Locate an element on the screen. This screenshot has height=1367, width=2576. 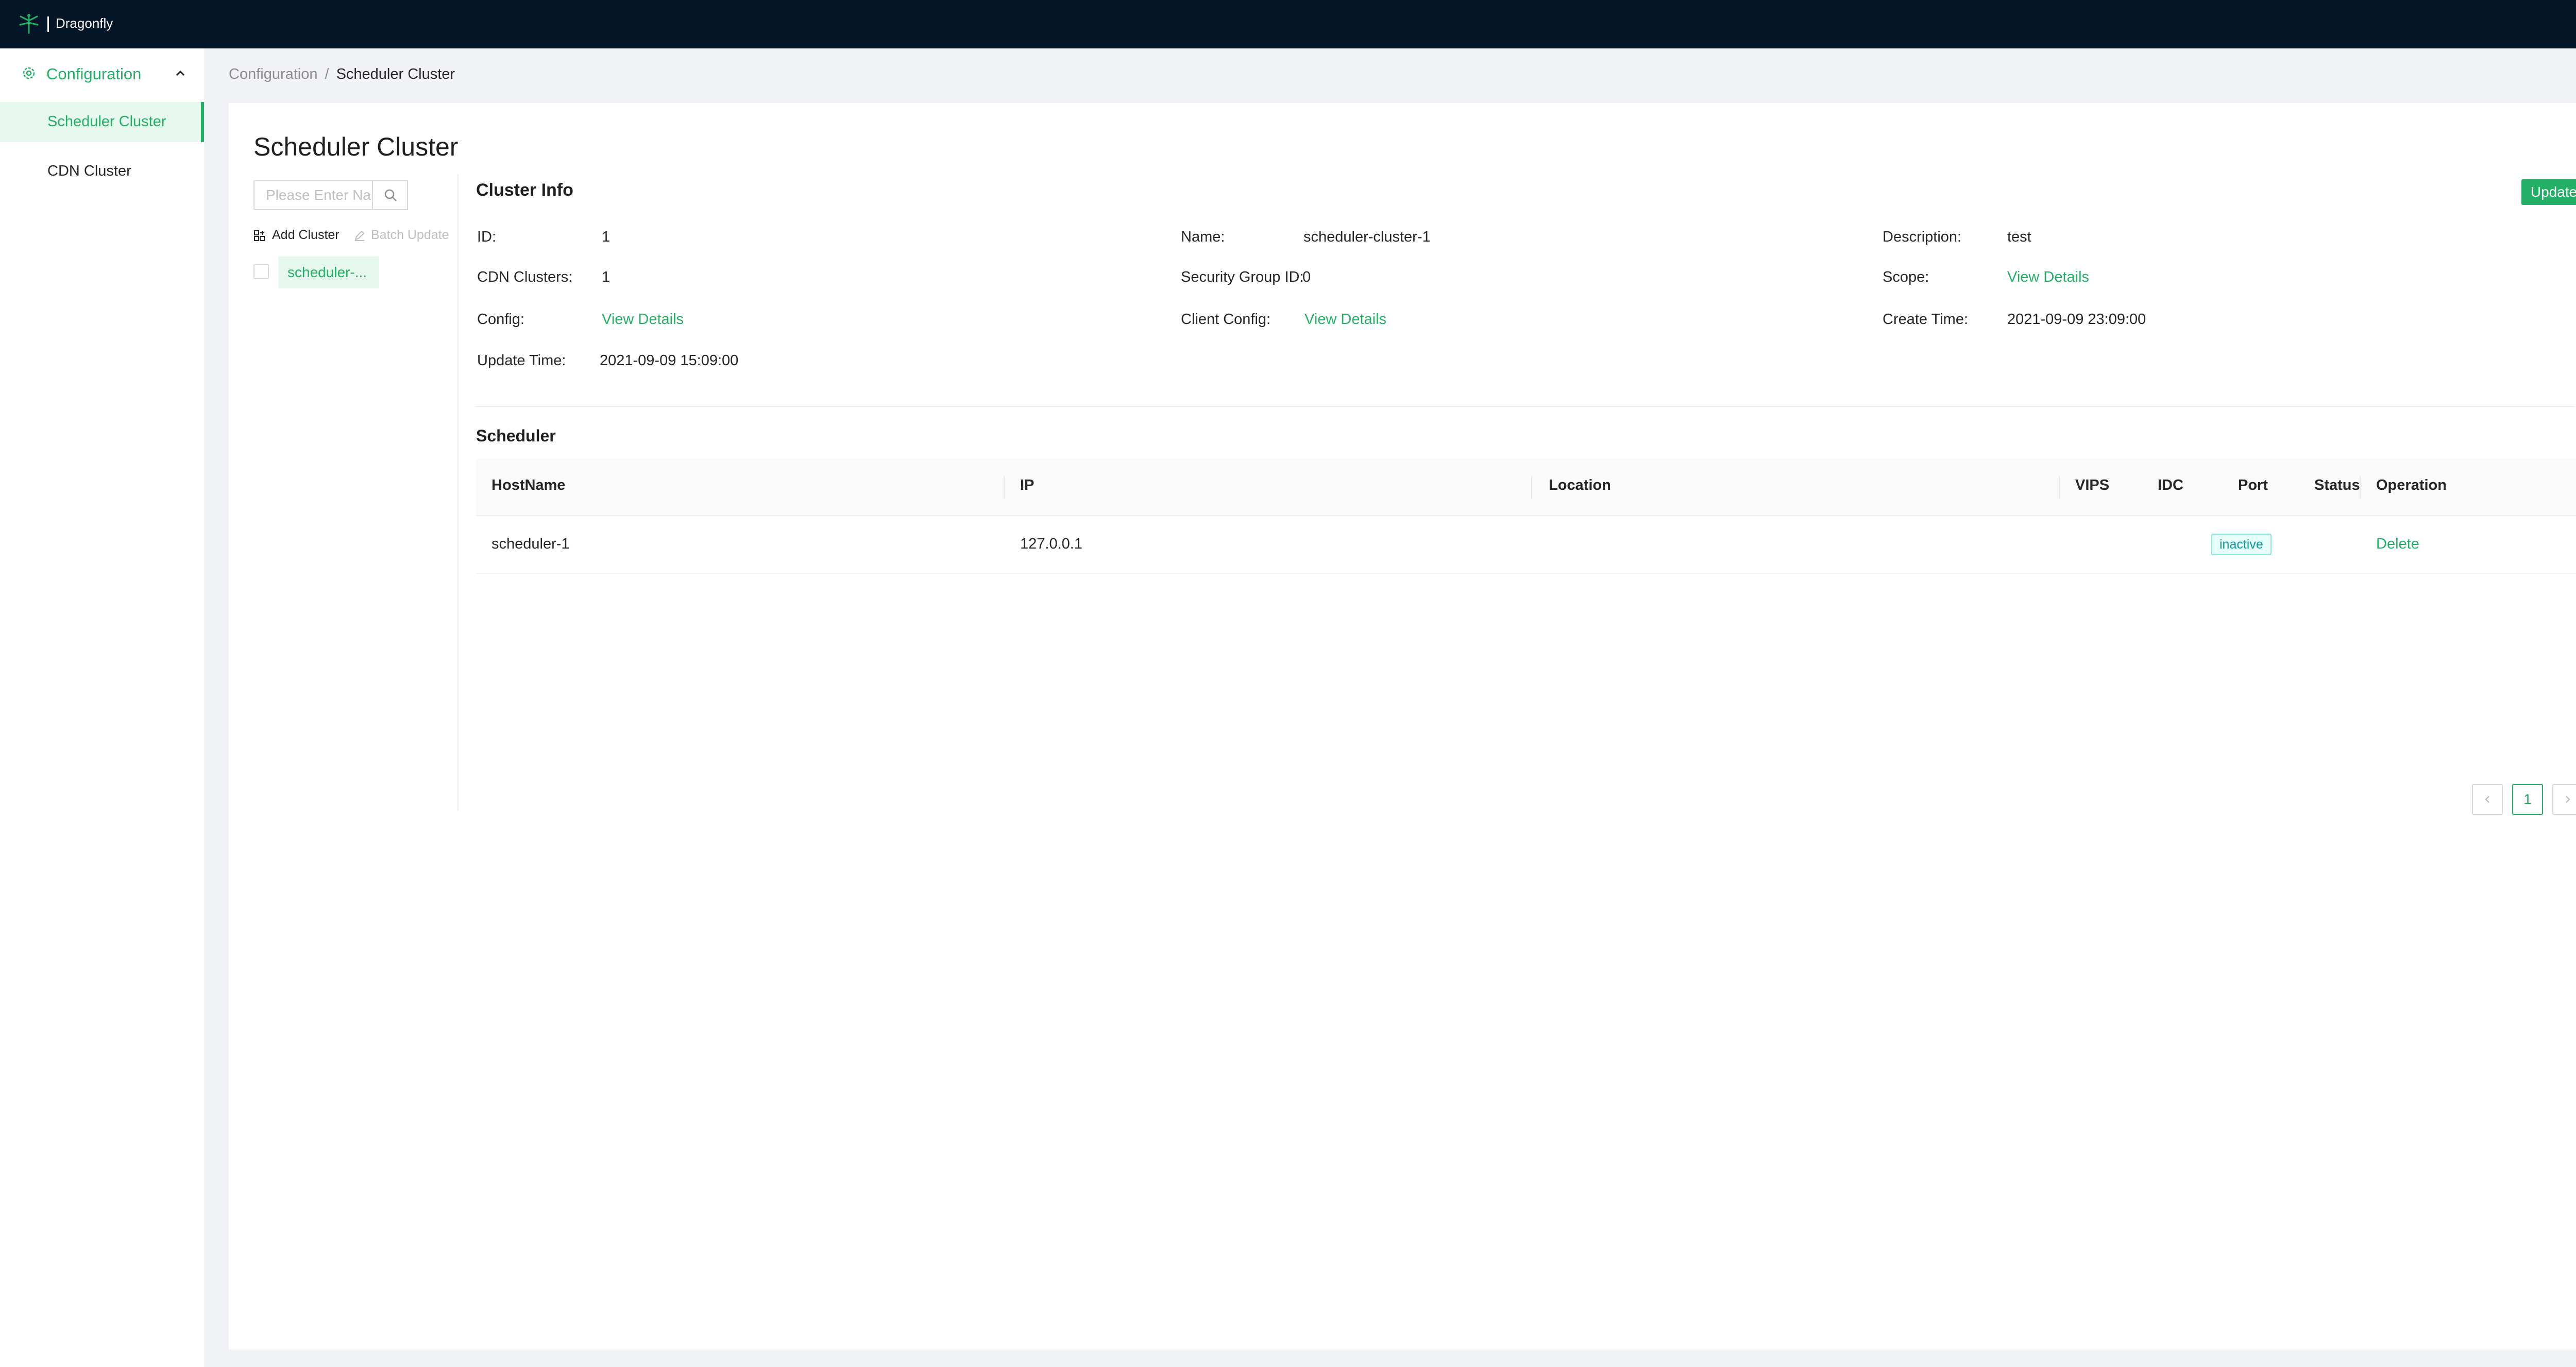
cdn-clusters-value: 1 is located at coordinates (606, 277).